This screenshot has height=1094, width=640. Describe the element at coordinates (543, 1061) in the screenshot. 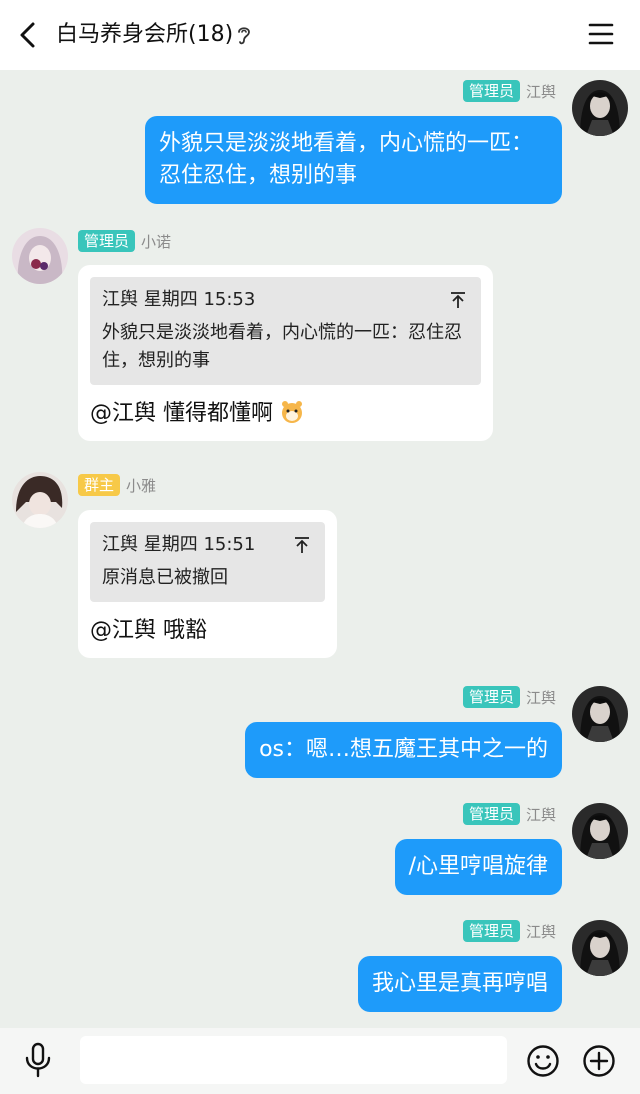

I see `emoji-icon` at that location.